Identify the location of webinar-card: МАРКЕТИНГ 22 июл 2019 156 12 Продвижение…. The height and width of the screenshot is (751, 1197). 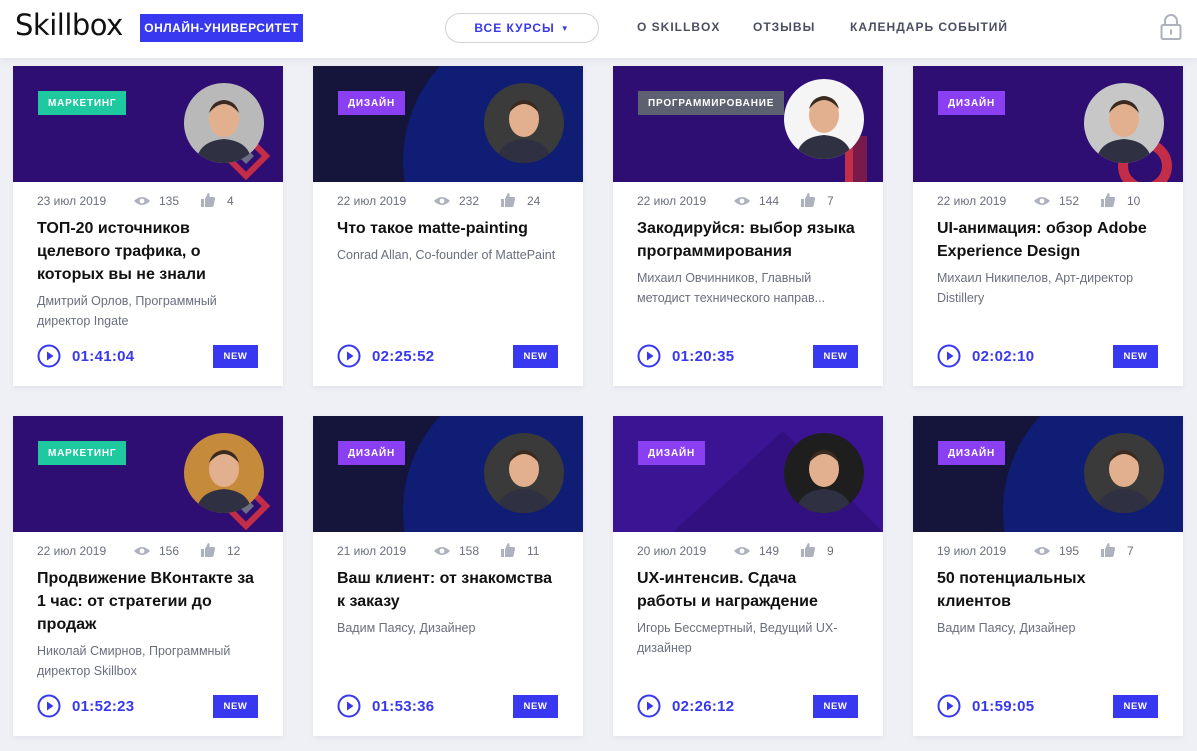
(148, 576).